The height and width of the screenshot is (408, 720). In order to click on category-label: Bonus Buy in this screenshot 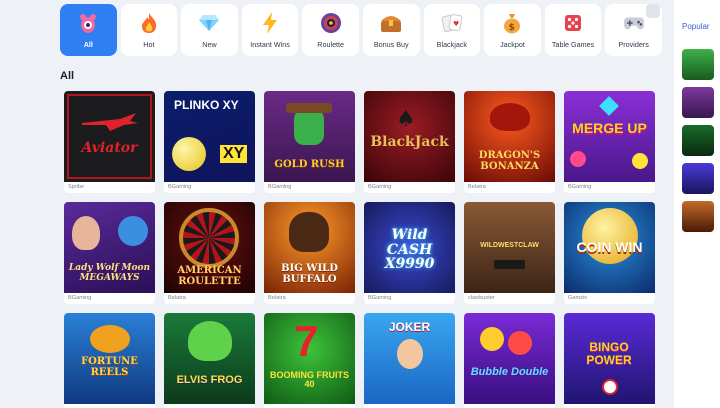, I will do `click(391, 44)`.